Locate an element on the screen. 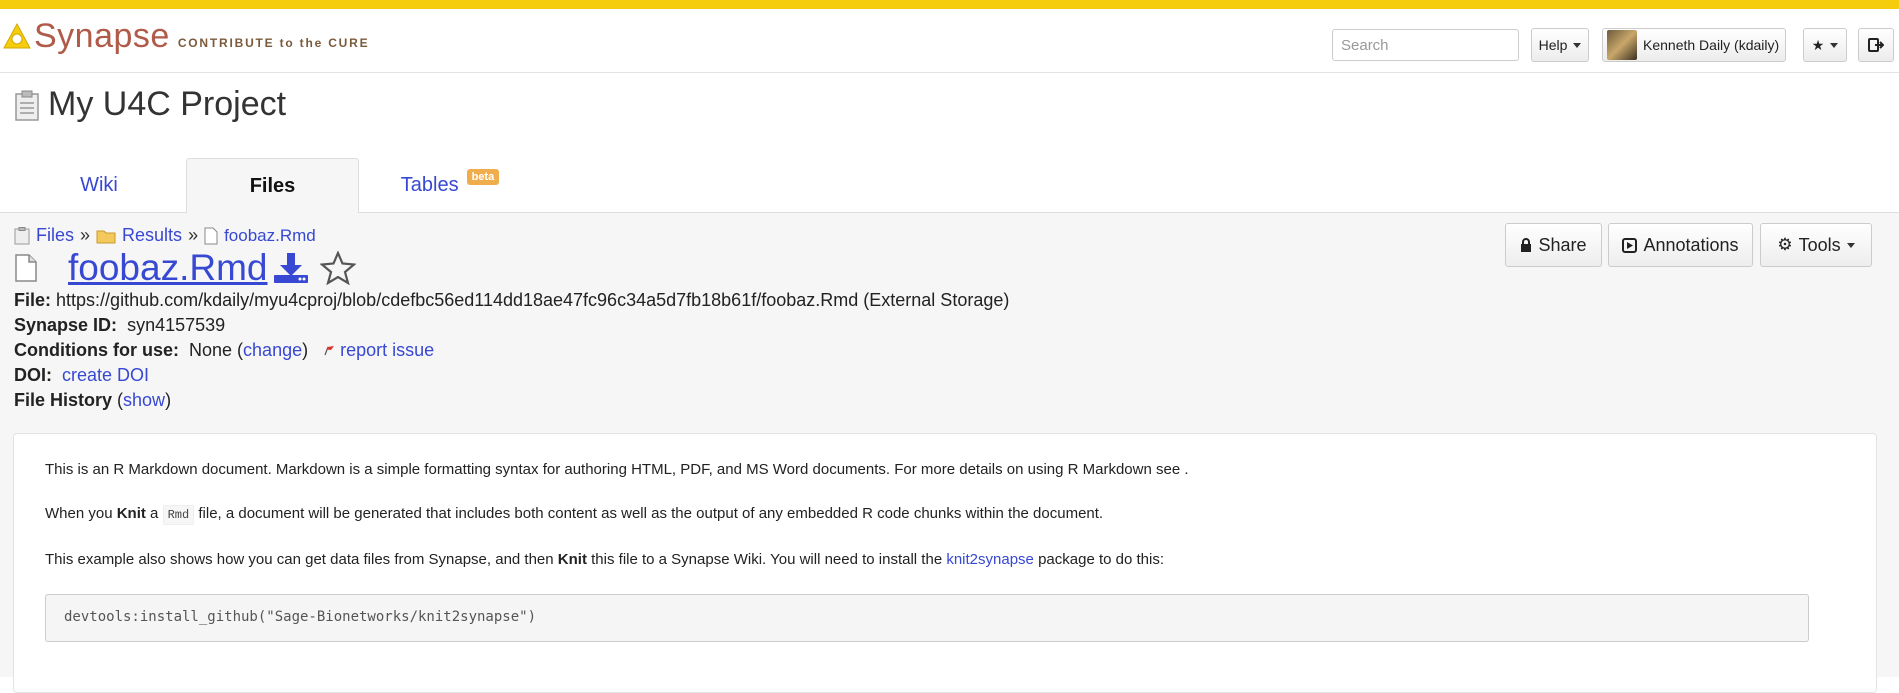 The height and width of the screenshot is (693, 1899). avatar is located at coordinates (1622, 45).